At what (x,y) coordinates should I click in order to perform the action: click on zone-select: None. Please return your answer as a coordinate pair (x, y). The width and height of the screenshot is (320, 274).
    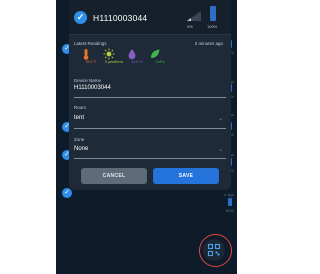
    Looking at the image, I should click on (81, 149).